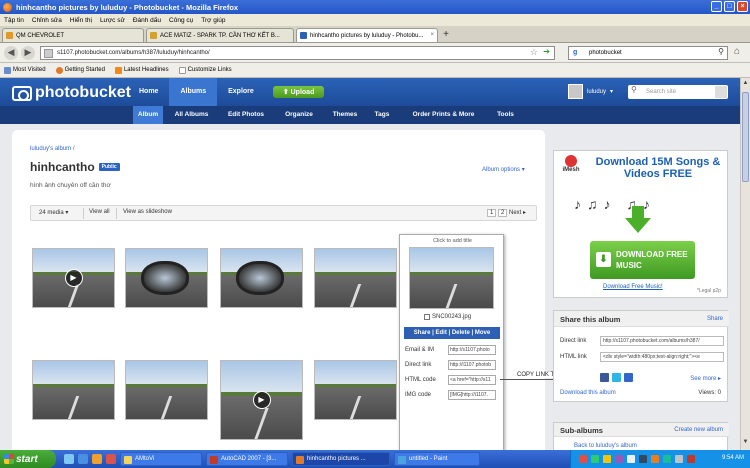 This screenshot has width=750, height=468. What do you see at coordinates (633, 287) in the screenshot?
I see `download-free-music-link: Download Free Music!` at bounding box center [633, 287].